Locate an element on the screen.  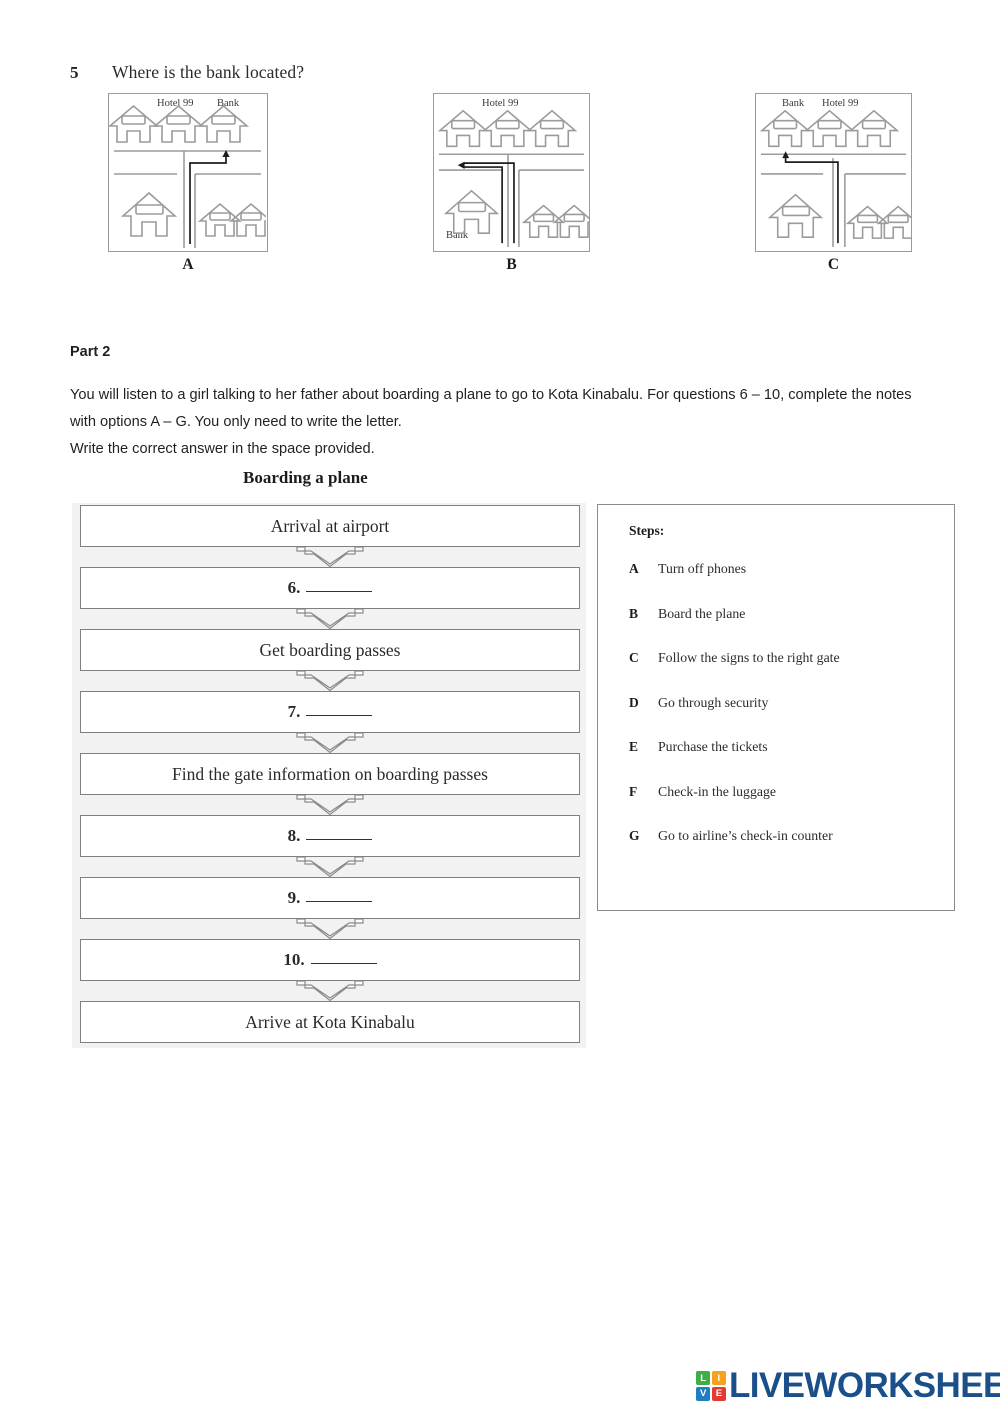
flow-step-label: Arrival at airport is located at coordinates (330, 525).